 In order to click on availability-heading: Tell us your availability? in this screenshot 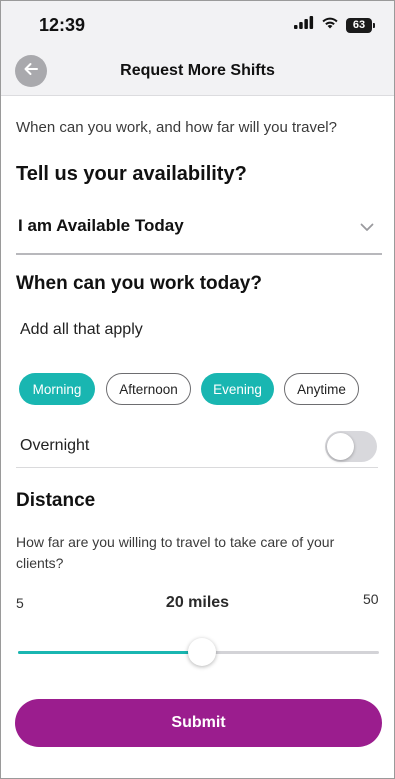, I will do `click(131, 174)`.